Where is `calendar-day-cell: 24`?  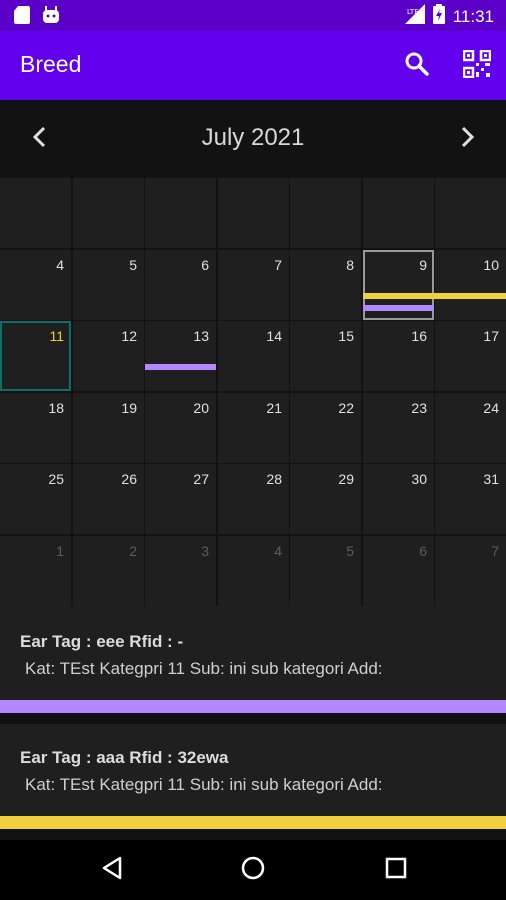 calendar-day-cell: 24 is located at coordinates (470, 428).